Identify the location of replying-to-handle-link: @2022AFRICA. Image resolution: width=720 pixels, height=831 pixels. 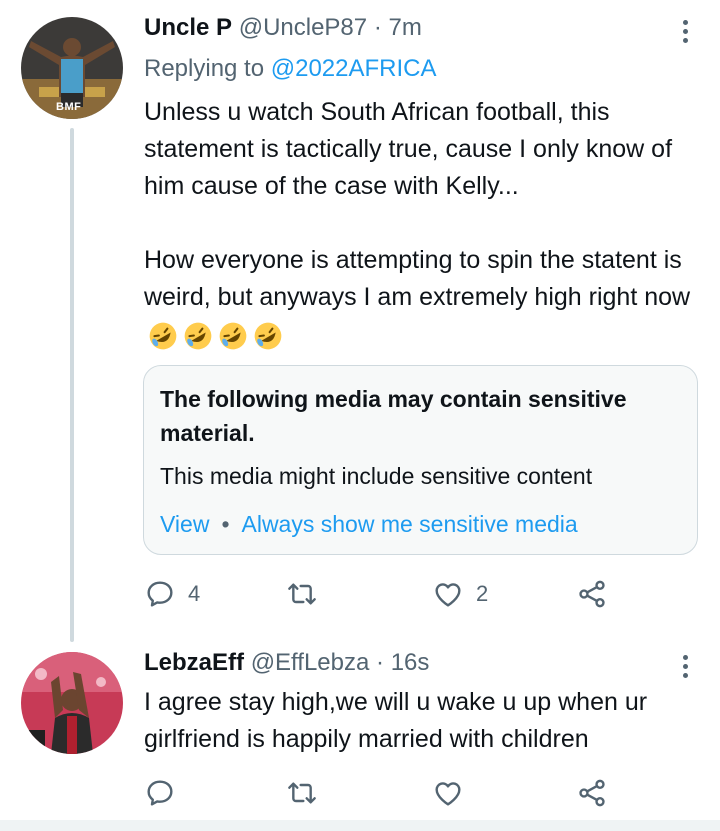
(354, 68).